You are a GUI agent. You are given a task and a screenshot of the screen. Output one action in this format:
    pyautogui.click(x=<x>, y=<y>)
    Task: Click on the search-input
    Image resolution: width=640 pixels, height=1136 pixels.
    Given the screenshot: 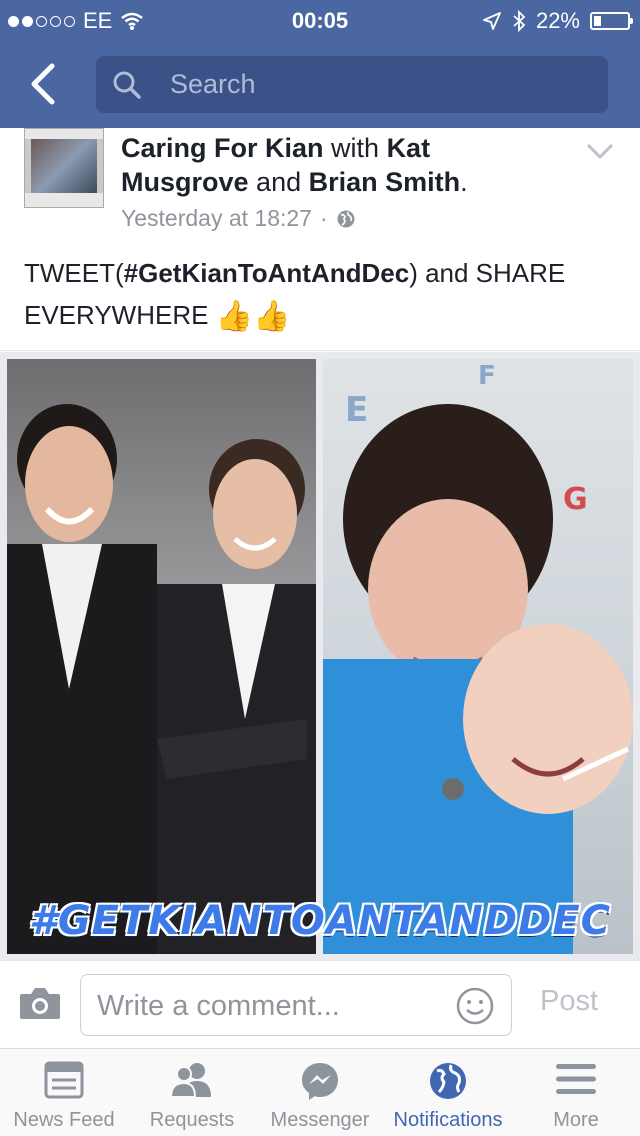 What is the action you would take?
    pyautogui.click(x=380, y=84)
    